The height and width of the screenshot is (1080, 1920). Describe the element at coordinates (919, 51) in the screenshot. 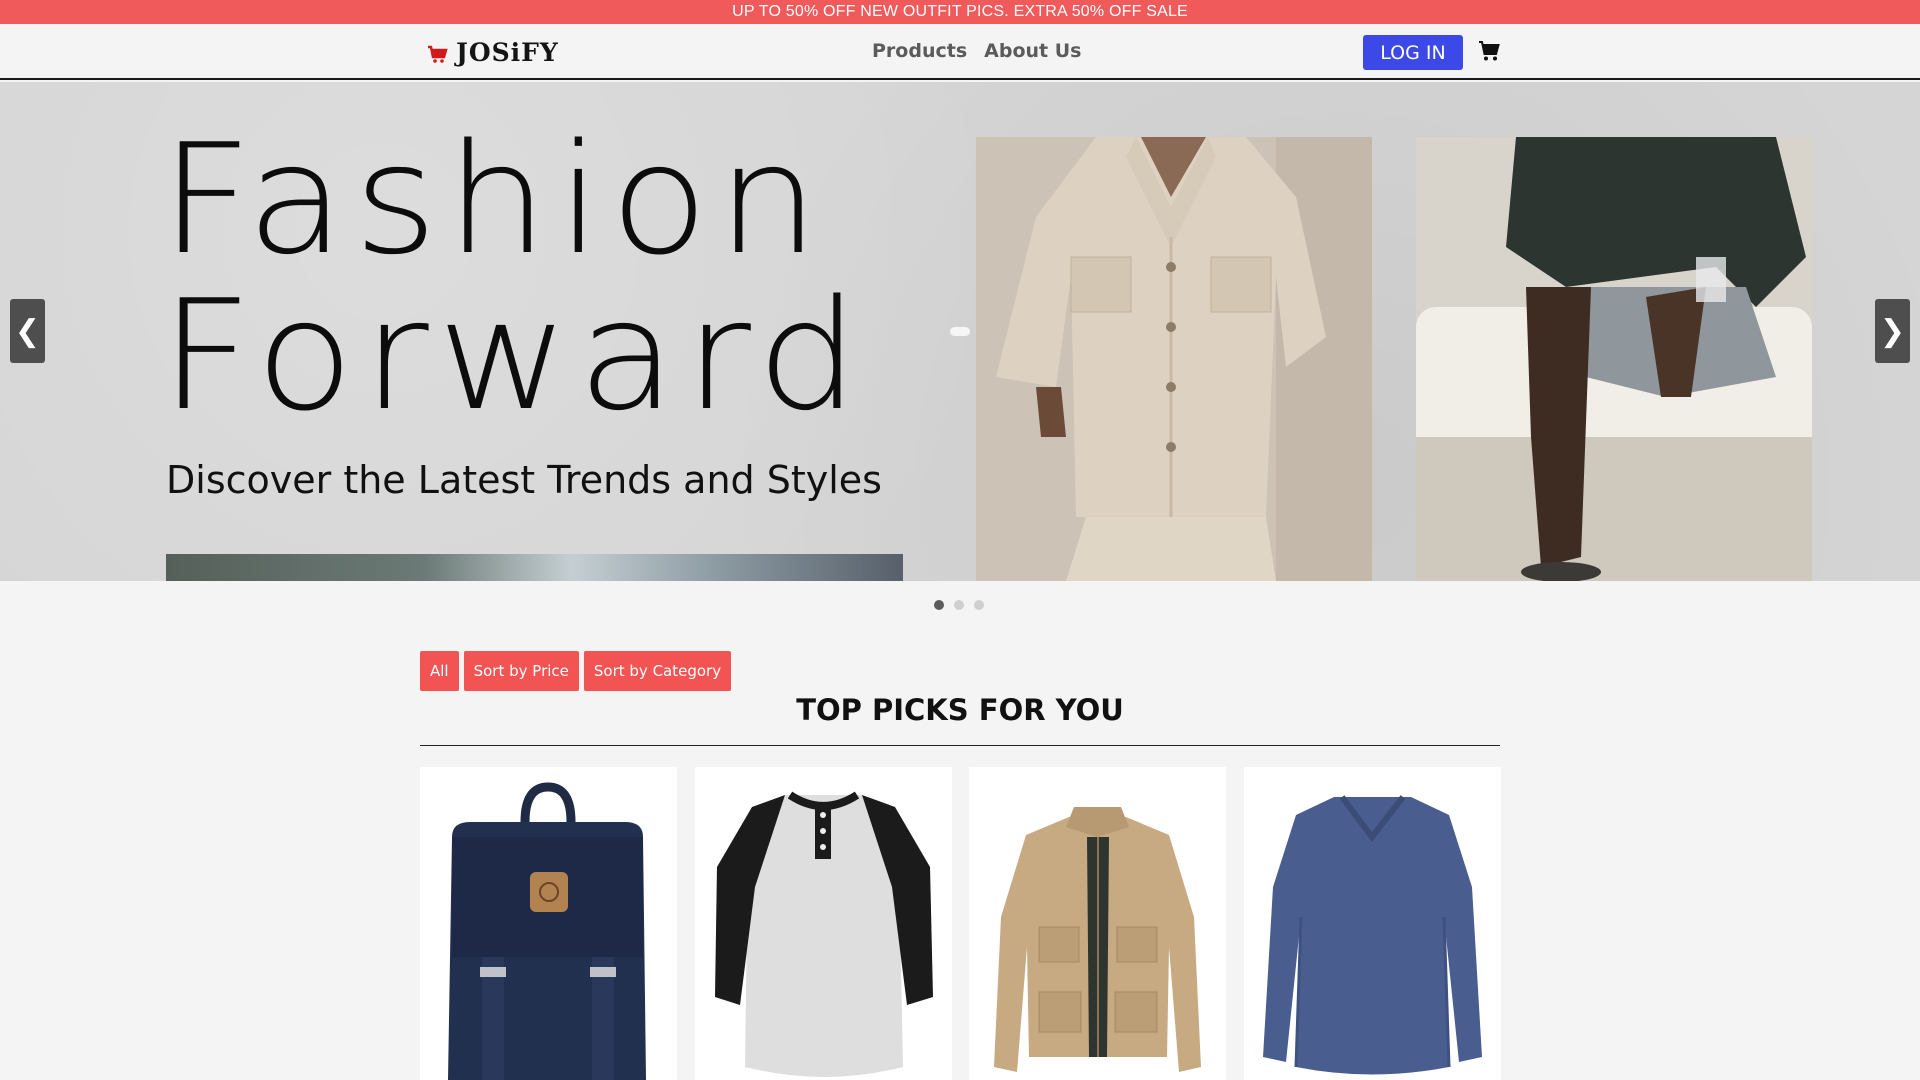

I see `nav-products: Products` at that location.